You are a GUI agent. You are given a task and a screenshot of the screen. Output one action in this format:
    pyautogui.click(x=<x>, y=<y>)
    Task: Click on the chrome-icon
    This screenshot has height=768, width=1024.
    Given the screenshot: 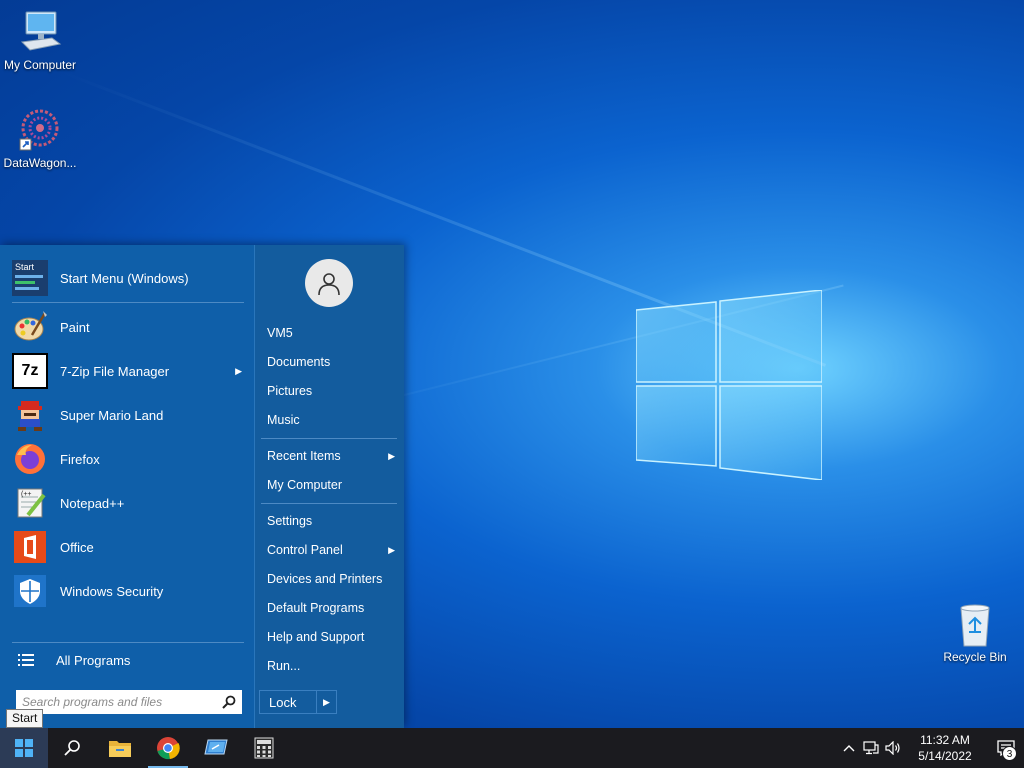 What is the action you would take?
    pyautogui.click(x=168, y=748)
    